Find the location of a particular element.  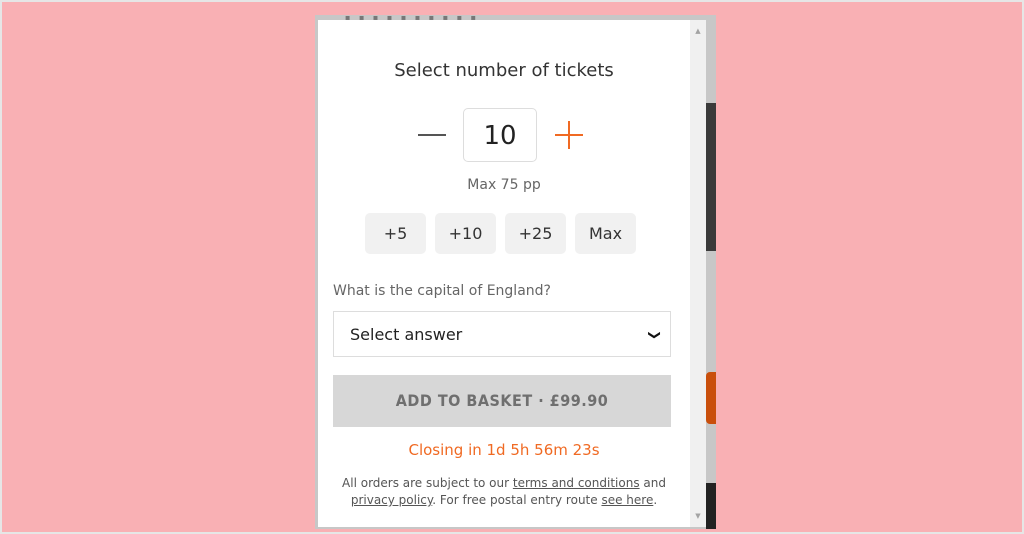

plus-icon is located at coordinates (569, 135).